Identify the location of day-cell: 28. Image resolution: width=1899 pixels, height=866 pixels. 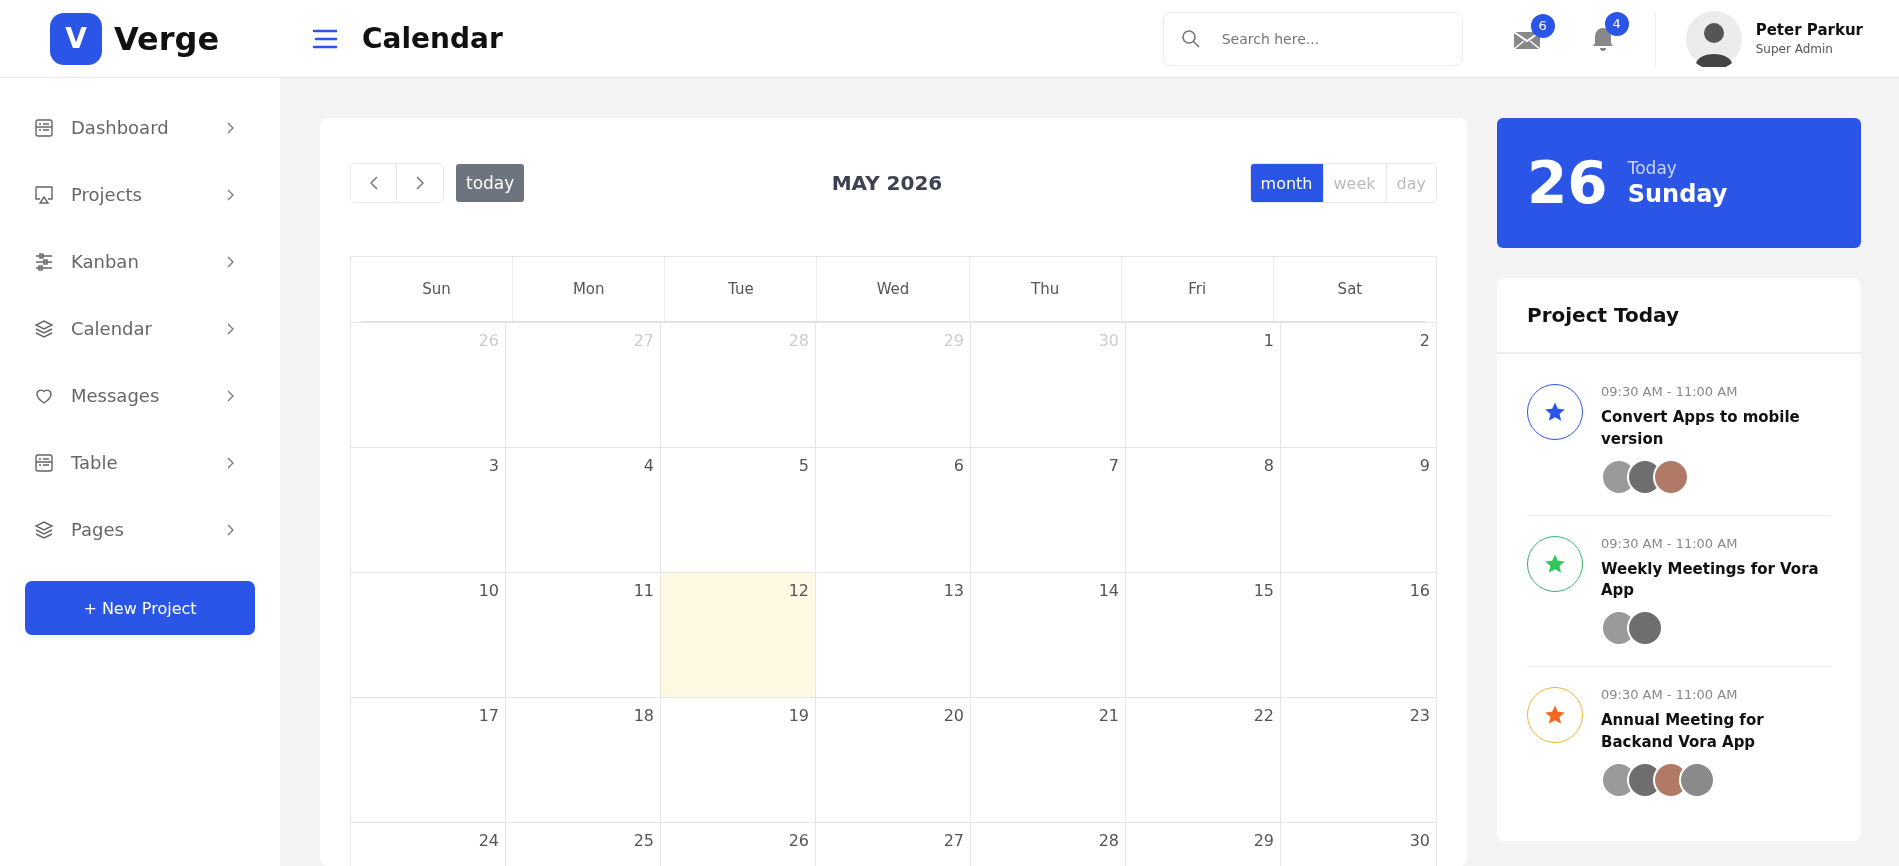
(1048, 844).